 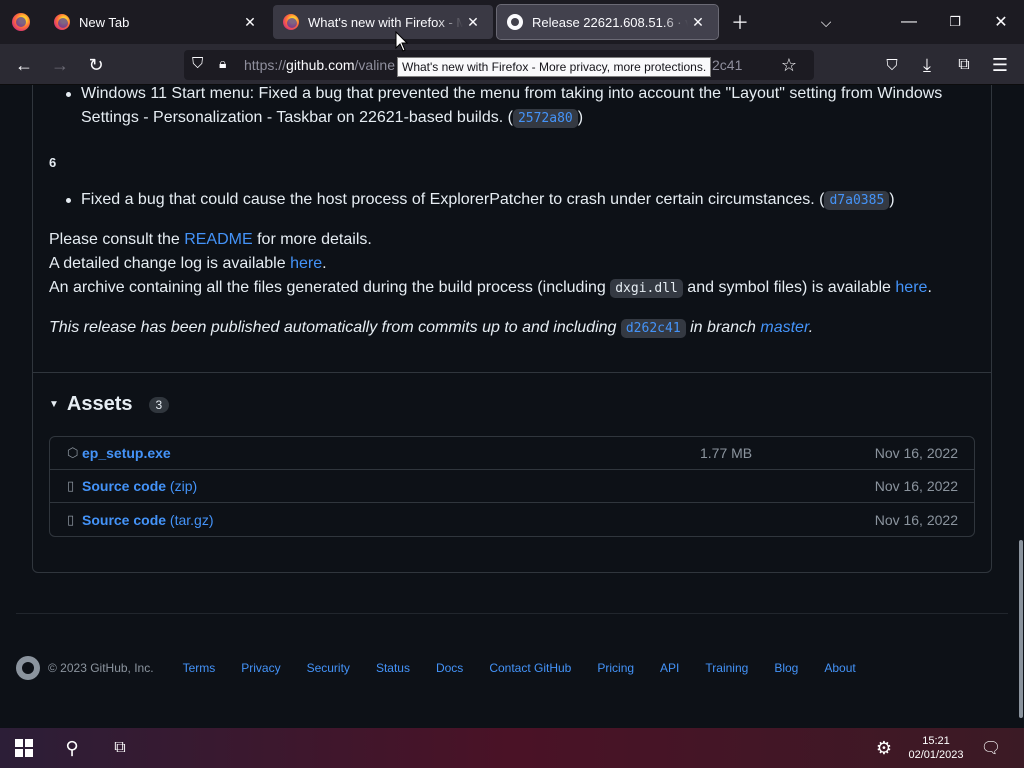 I want to click on footer-link-api: API, so click(x=669, y=668).